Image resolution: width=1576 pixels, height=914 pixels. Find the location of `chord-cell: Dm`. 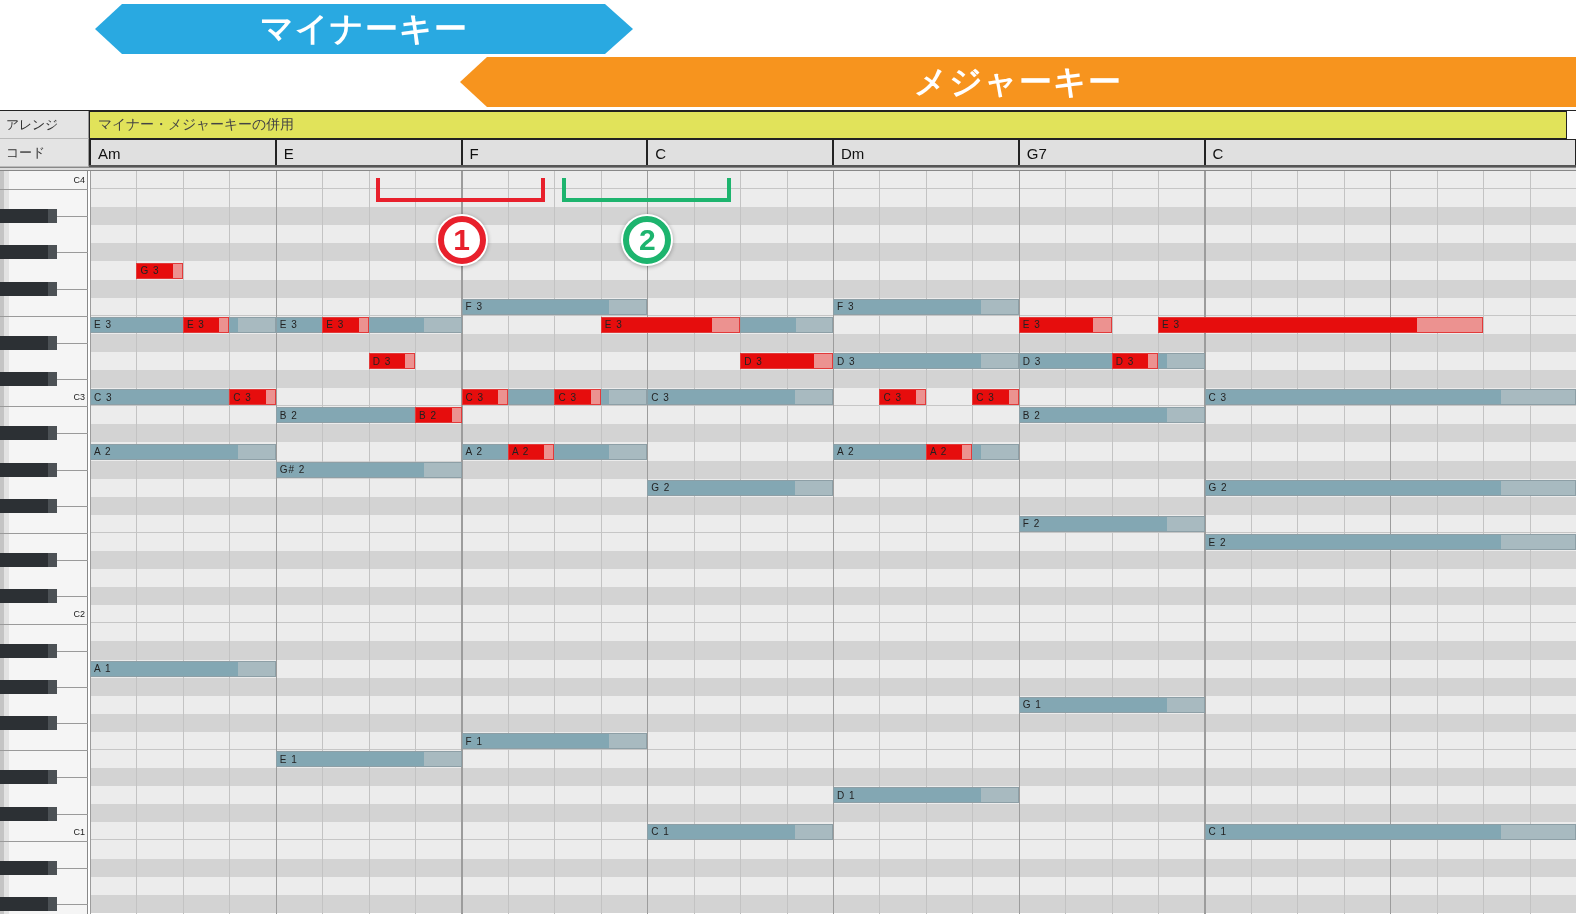

chord-cell: Dm is located at coordinates (925, 152).